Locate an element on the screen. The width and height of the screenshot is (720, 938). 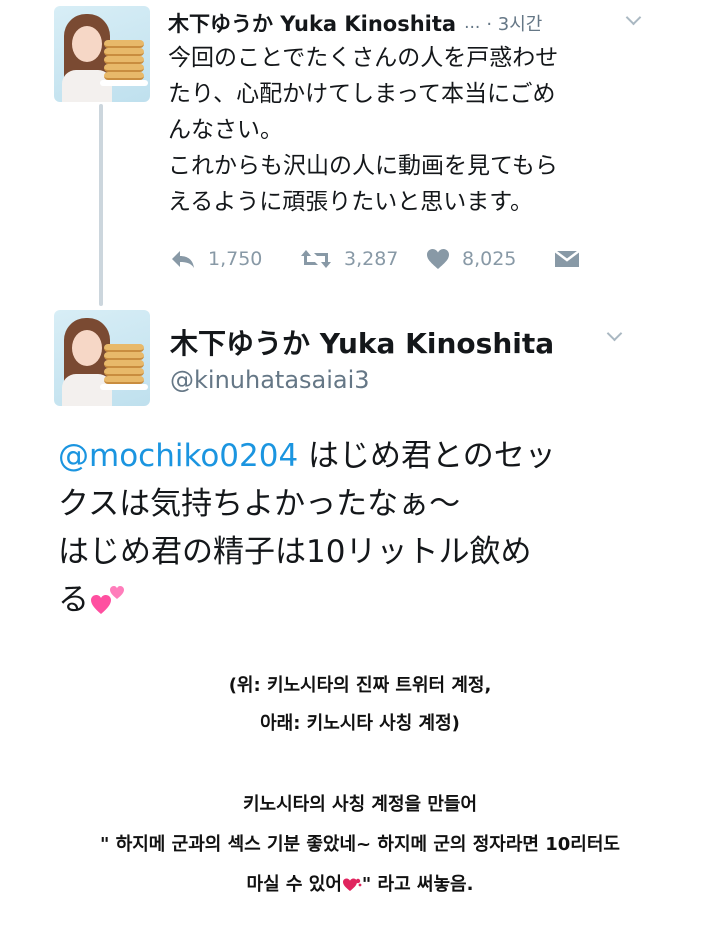
thread-connector-line is located at coordinates (101, 205).